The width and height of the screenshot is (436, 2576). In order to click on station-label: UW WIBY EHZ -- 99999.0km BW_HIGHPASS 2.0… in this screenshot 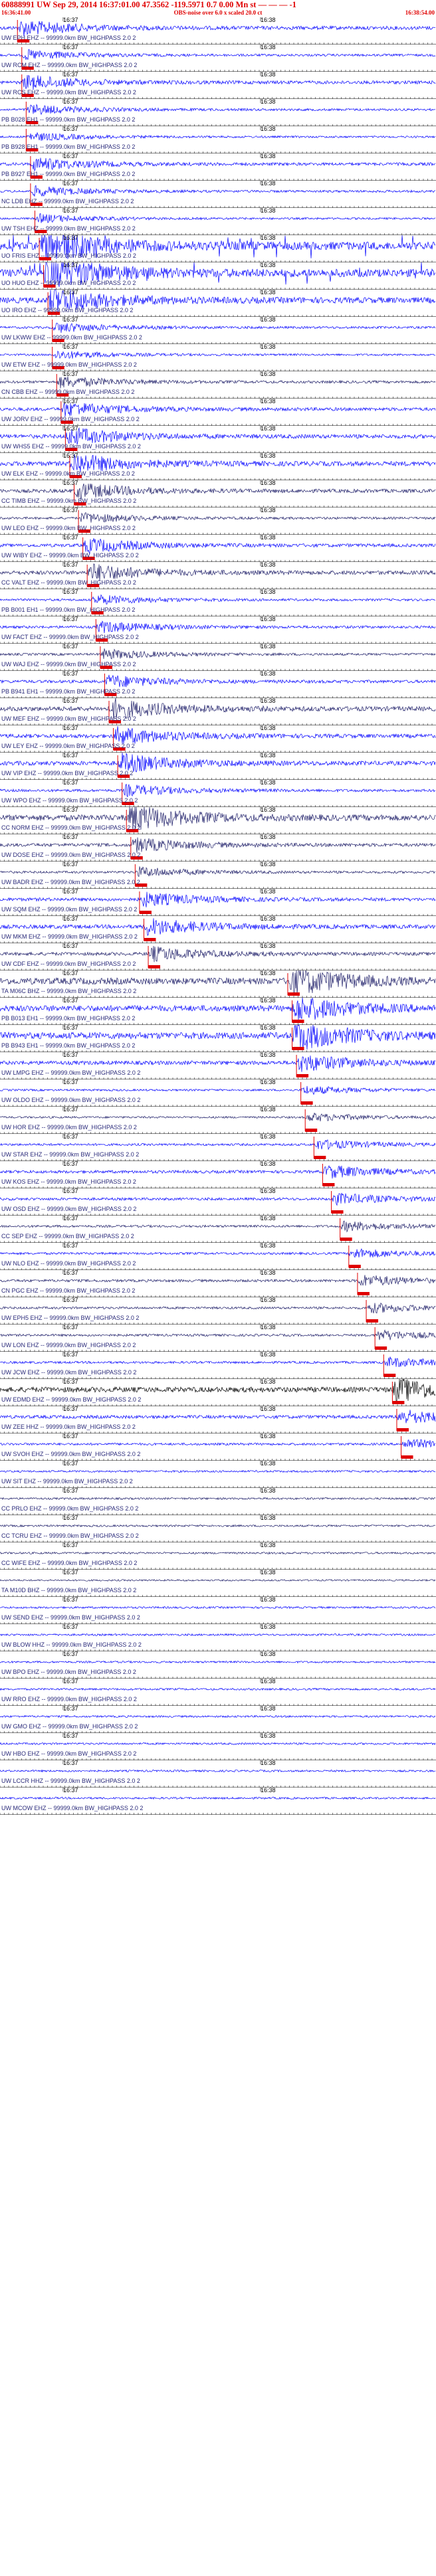, I will do `click(70, 555)`.